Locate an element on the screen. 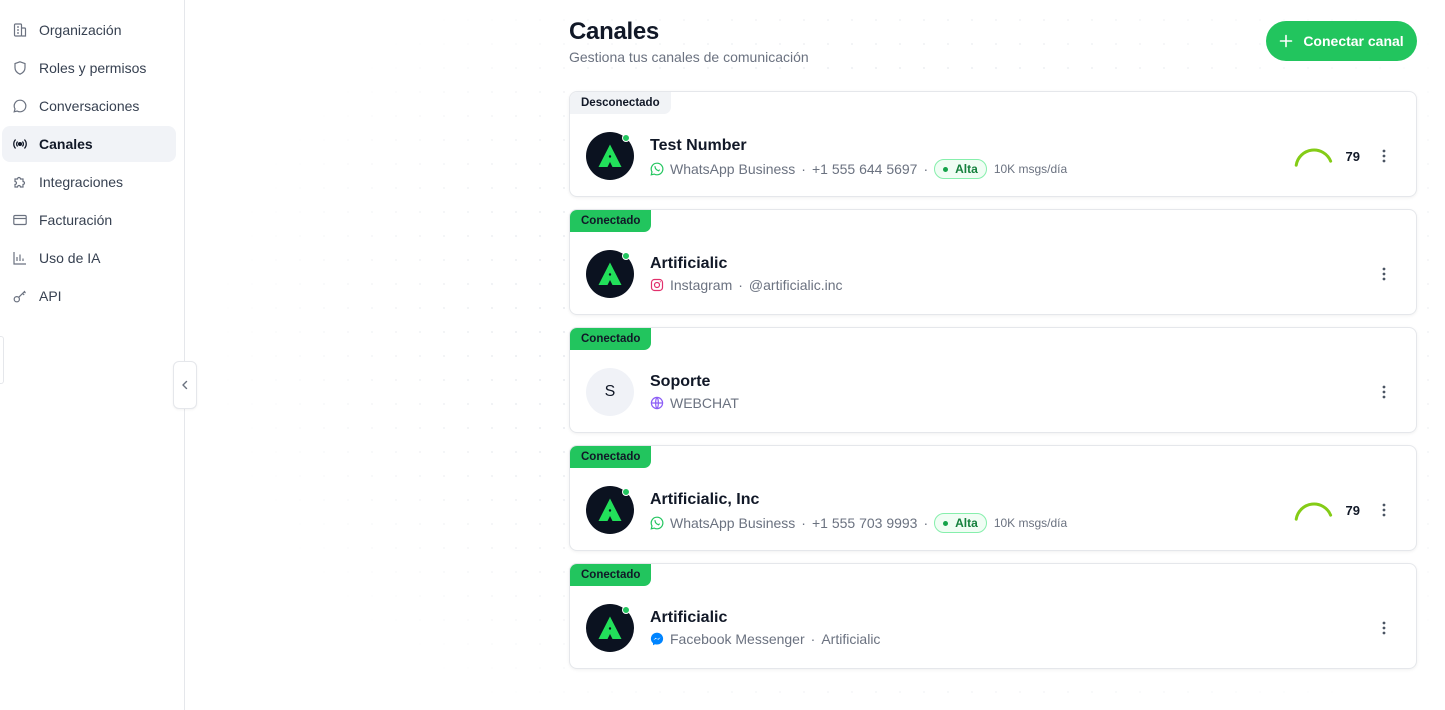  instagram-icon is located at coordinates (657, 285).